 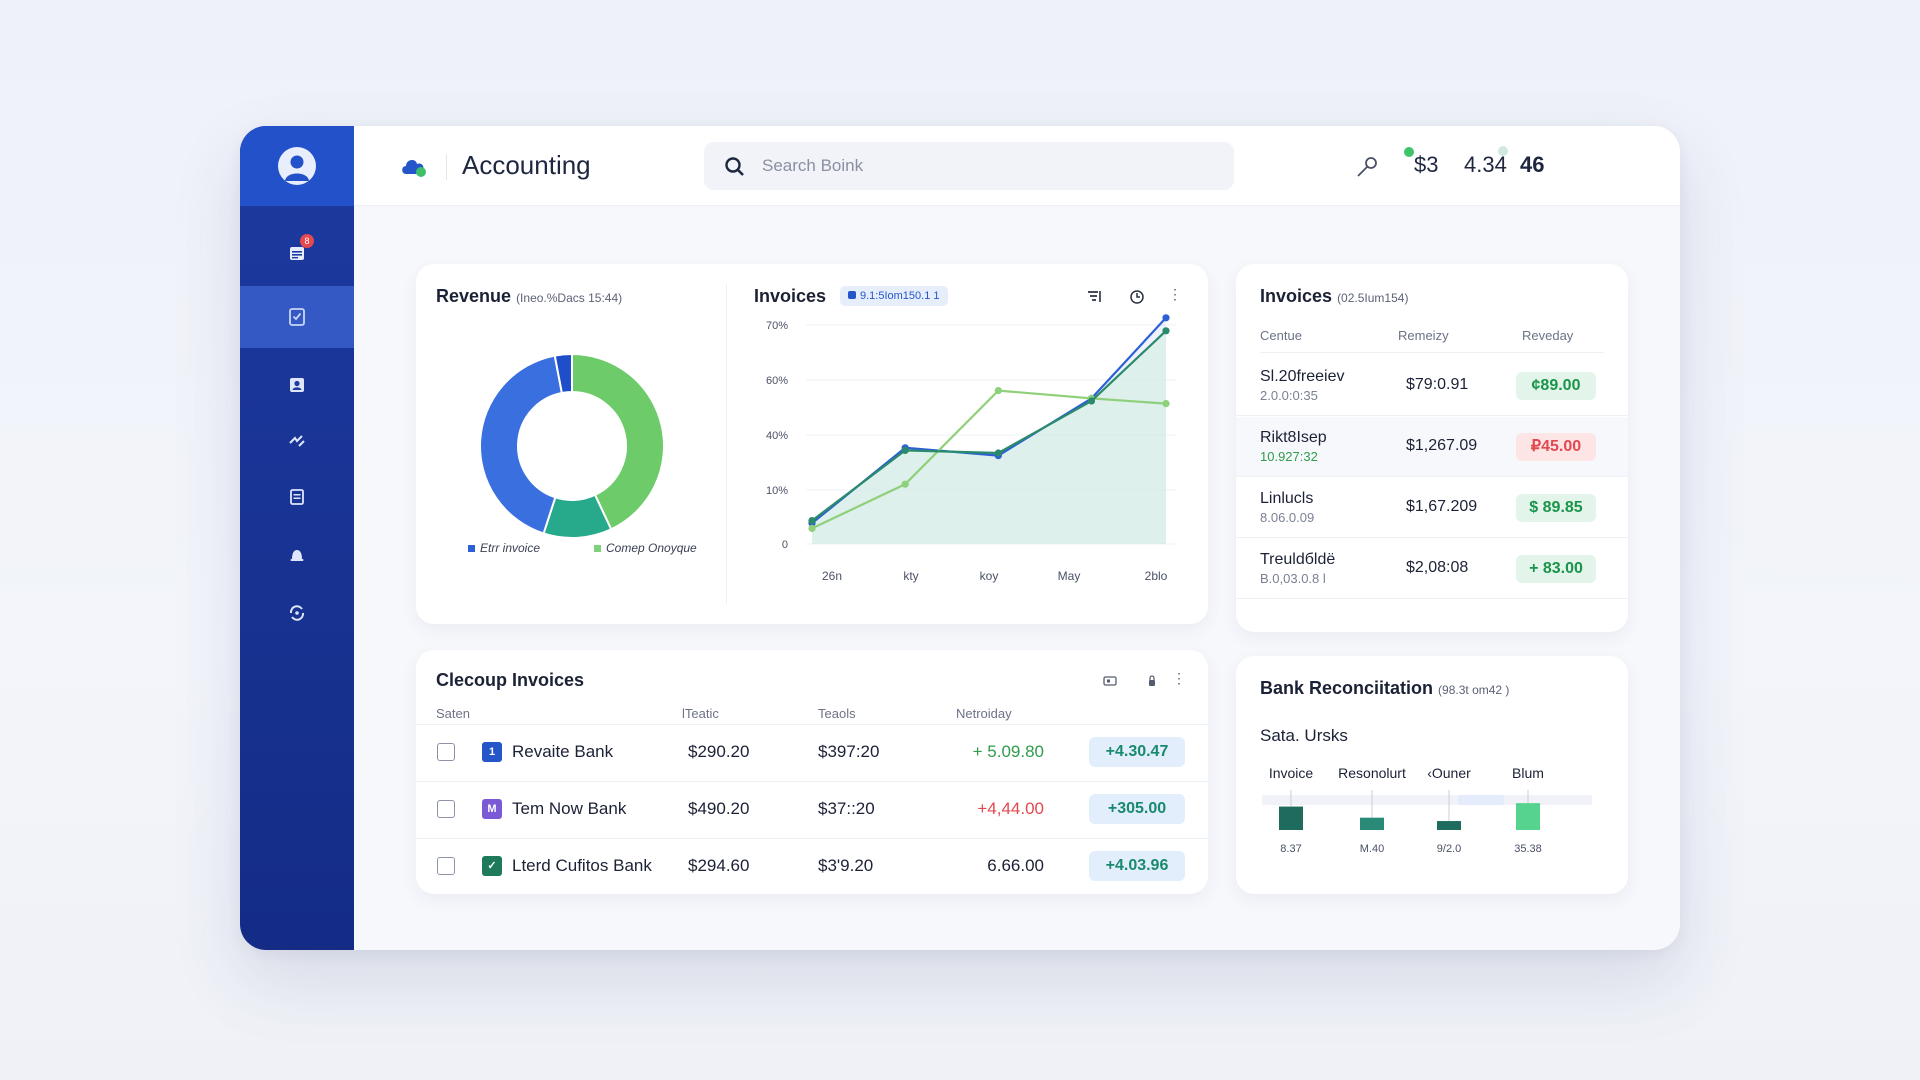 What do you see at coordinates (1137, 752) in the screenshot?
I see `amount-pill: +4.30.47` at bounding box center [1137, 752].